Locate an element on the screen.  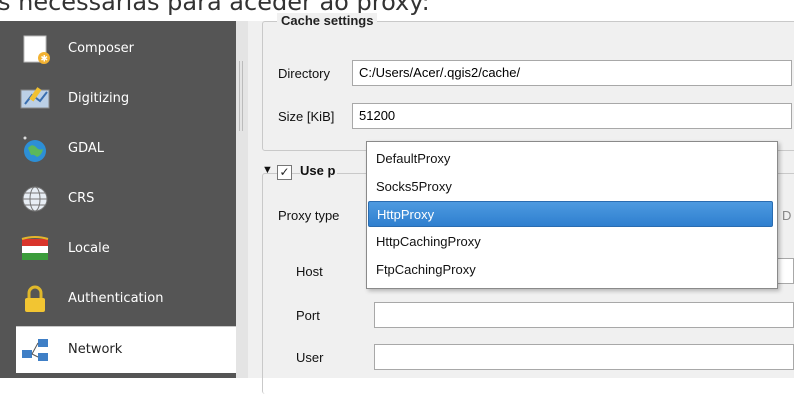
cache-size-label: Size [KiB] is located at coordinates (306, 116).